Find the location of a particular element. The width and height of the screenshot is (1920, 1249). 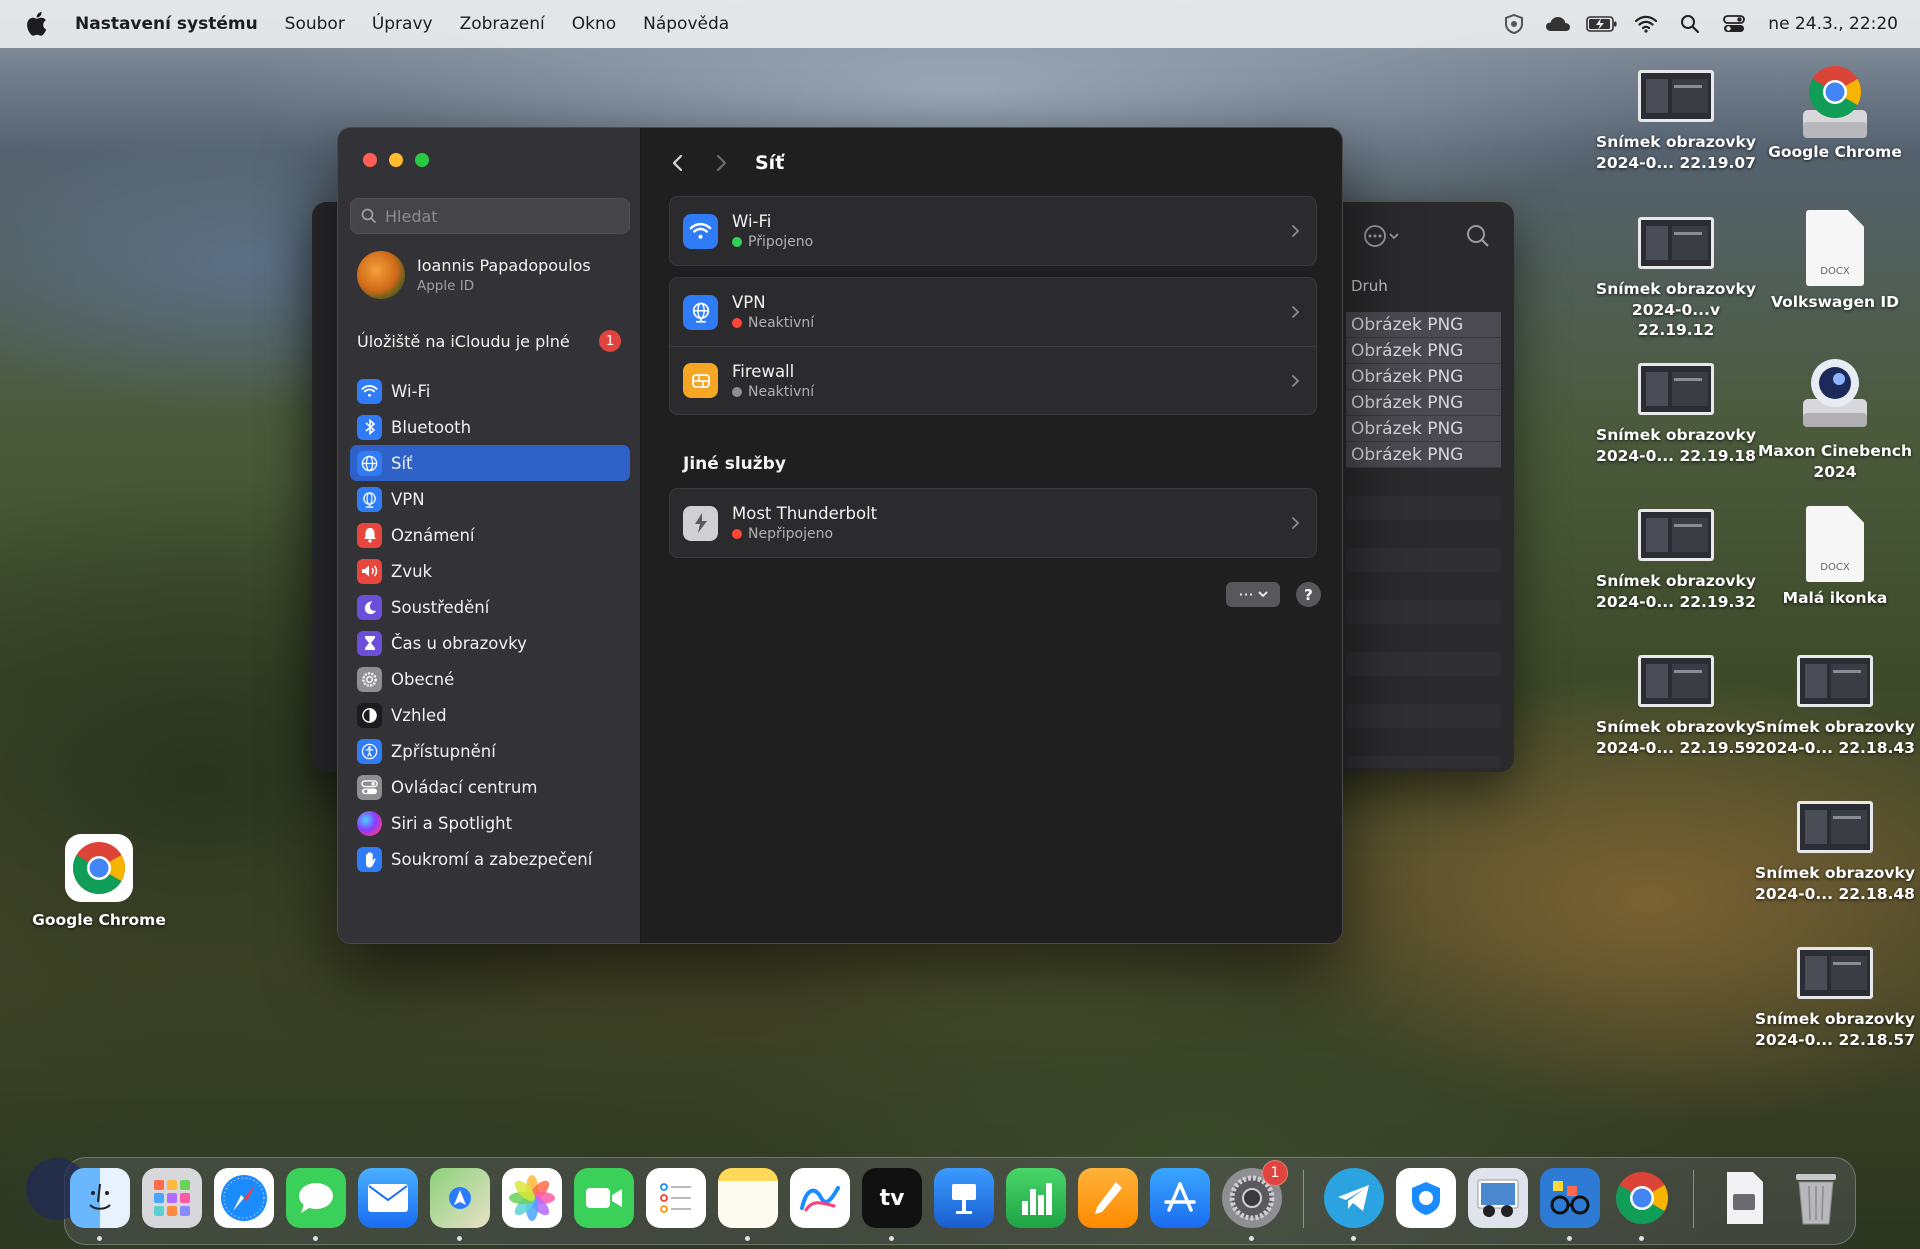

service-row-vpn: VPN Neaktivní is located at coordinates (993, 312).